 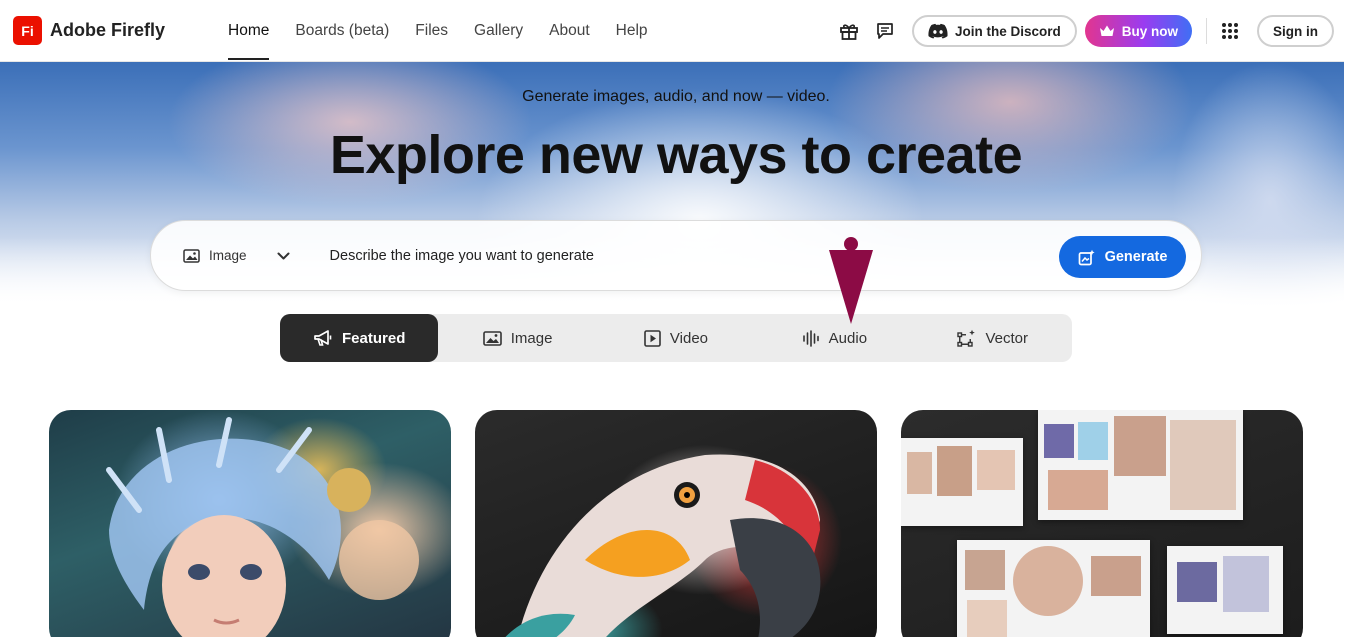 What do you see at coordinates (966, 338) in the screenshot?
I see `vector-icon` at bounding box center [966, 338].